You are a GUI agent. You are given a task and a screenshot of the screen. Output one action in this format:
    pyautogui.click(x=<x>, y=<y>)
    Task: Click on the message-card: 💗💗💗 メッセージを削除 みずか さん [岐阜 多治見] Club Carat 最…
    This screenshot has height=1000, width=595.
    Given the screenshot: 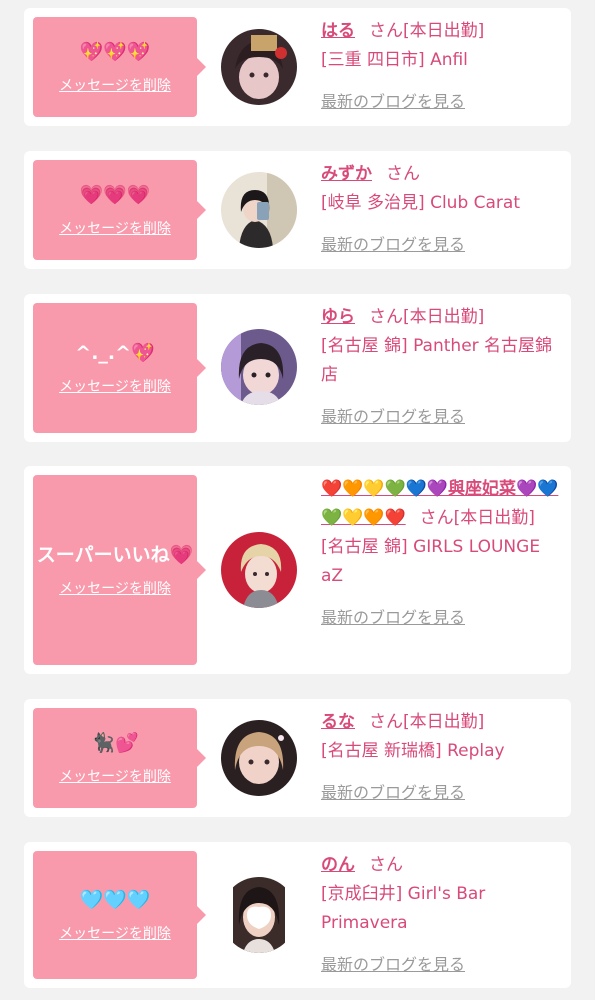 What is the action you would take?
    pyautogui.click(x=297, y=210)
    